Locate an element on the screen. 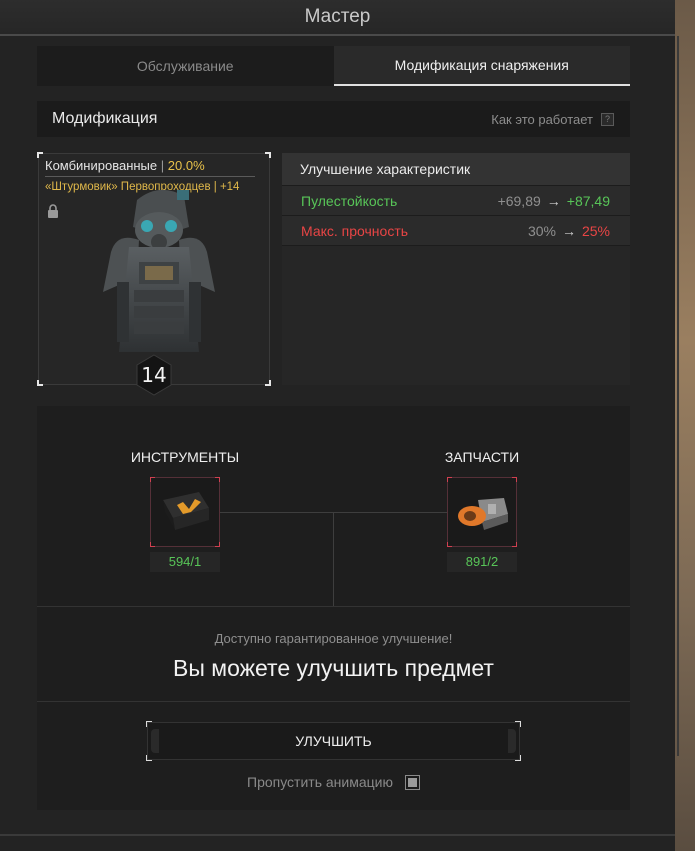 Image resolution: width=695 pixels, height=851 pixels. toolbox-icon is located at coordinates (186, 511).